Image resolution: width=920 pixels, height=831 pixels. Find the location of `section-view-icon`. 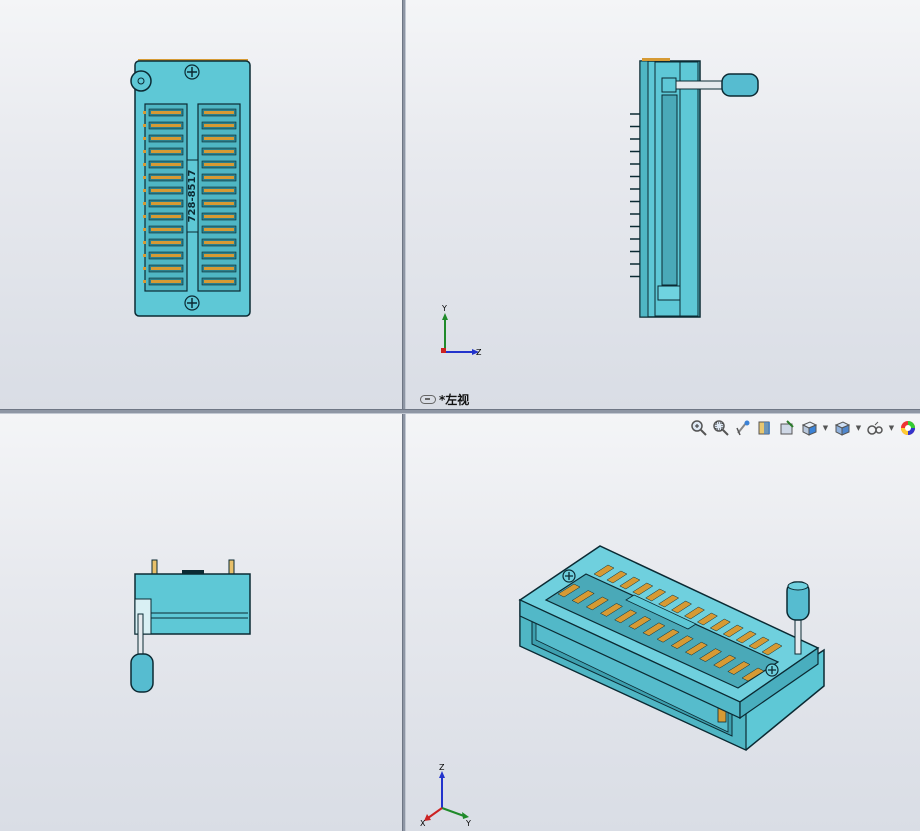

section-view-icon is located at coordinates (765, 428).